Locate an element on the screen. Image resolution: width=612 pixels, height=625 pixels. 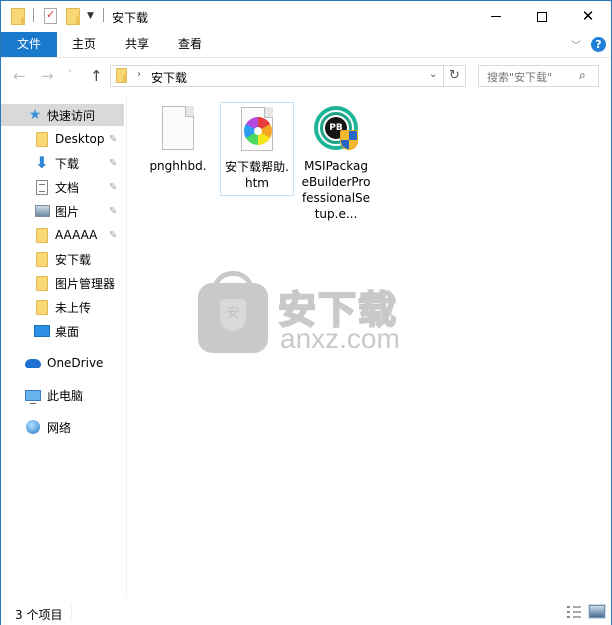
forward-button: → is located at coordinates (47, 76).